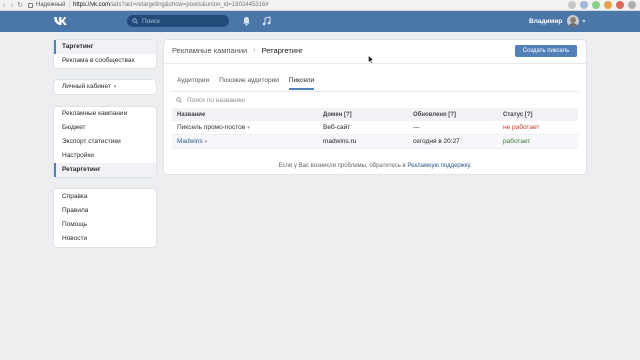 The width and height of the screenshot is (640, 360). What do you see at coordinates (438, 166) in the screenshot?
I see `support-link: Рекламную поддержку` at bounding box center [438, 166].